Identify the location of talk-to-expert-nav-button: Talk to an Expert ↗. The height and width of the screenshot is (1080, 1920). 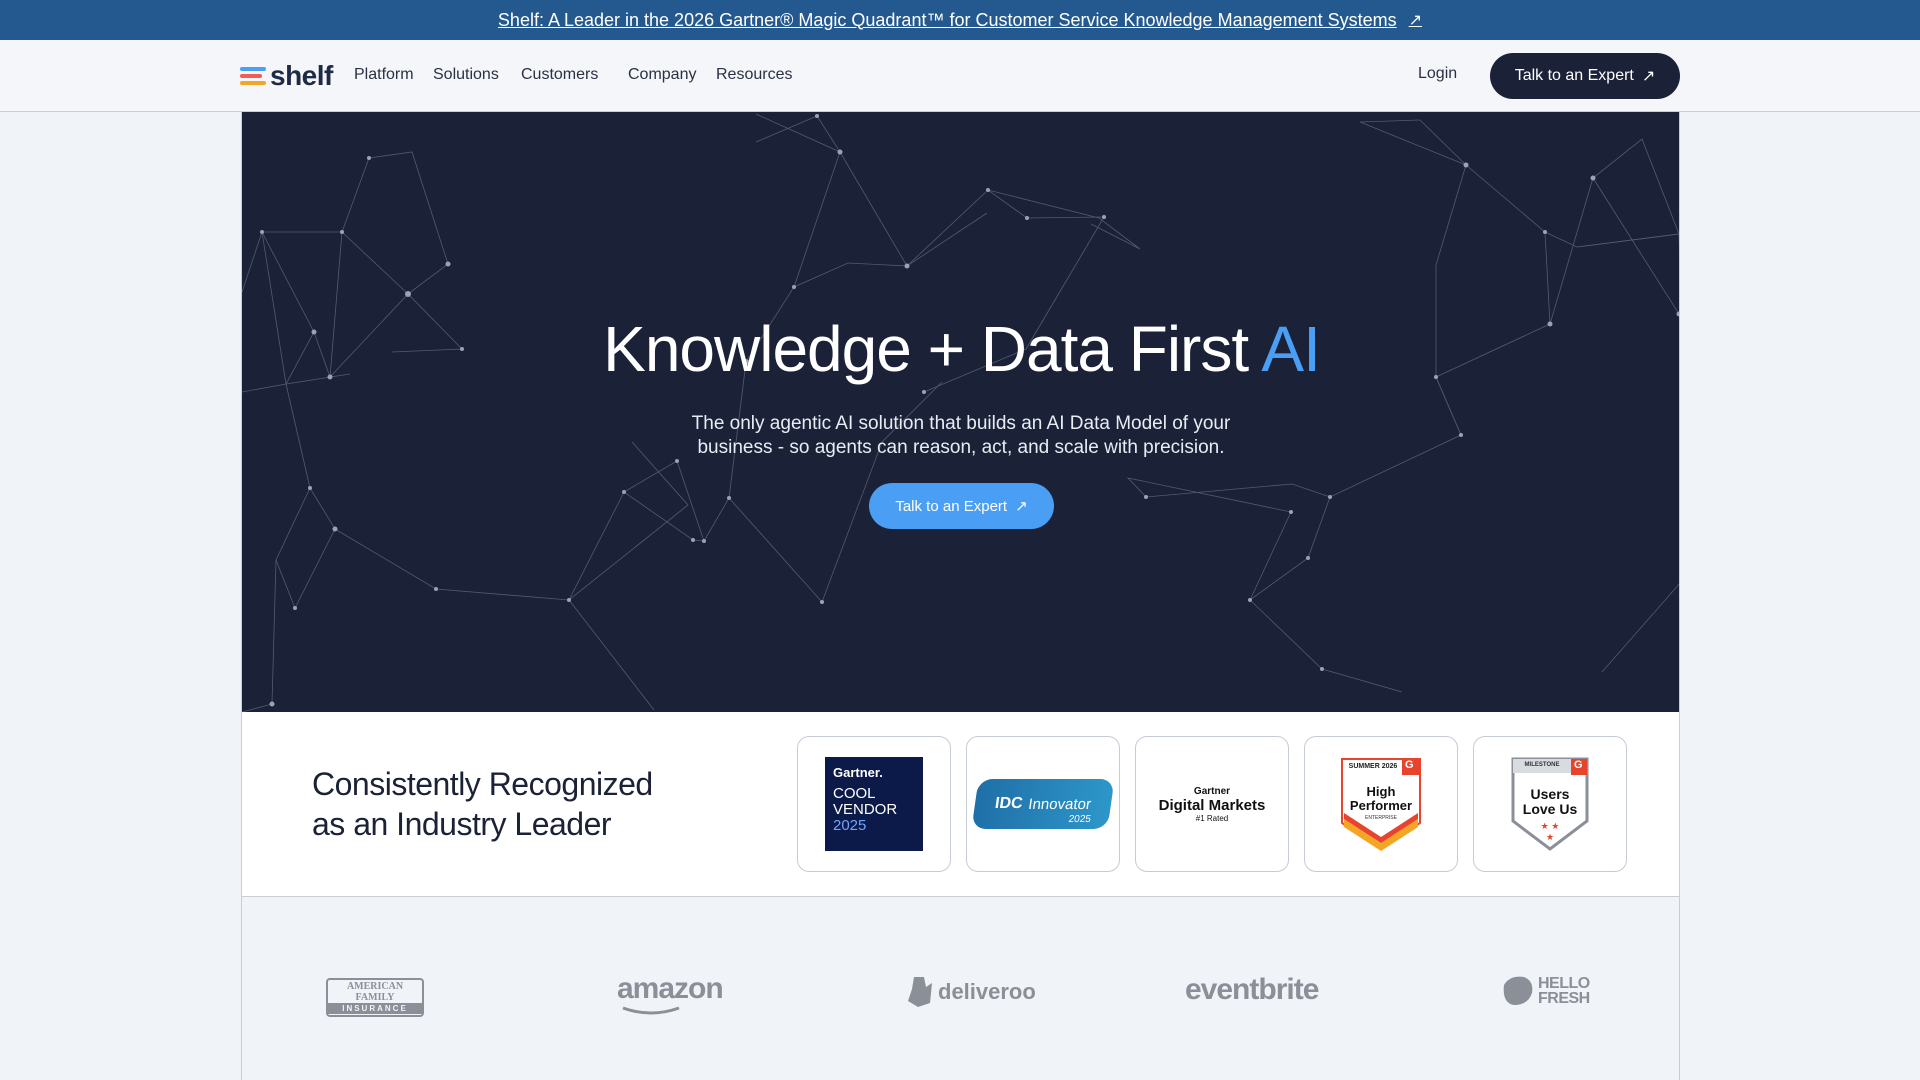
(1585, 76).